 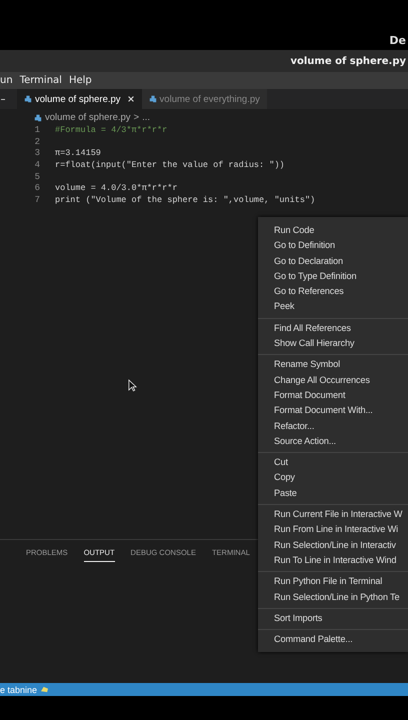 What do you see at coordinates (333, 618) in the screenshot?
I see `context-menu-item: Sort Imports` at bounding box center [333, 618].